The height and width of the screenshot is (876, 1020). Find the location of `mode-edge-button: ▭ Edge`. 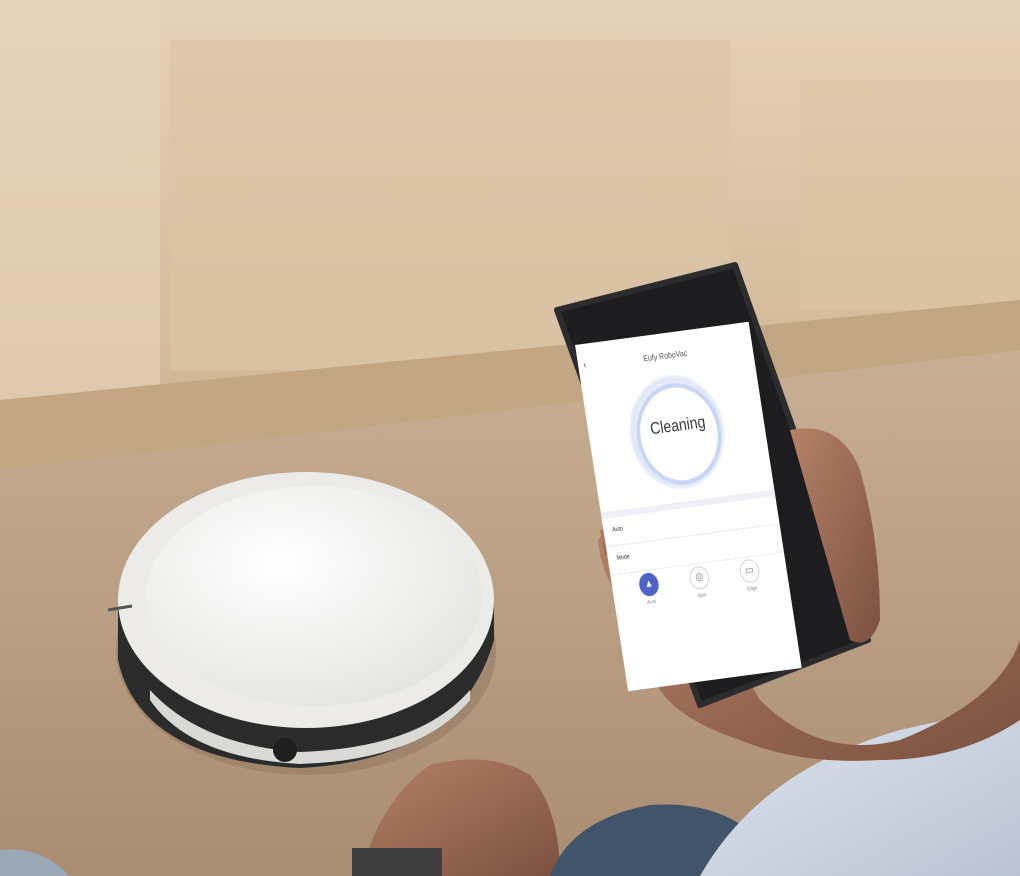

mode-edge-button: ▭ Edge is located at coordinates (750, 575).